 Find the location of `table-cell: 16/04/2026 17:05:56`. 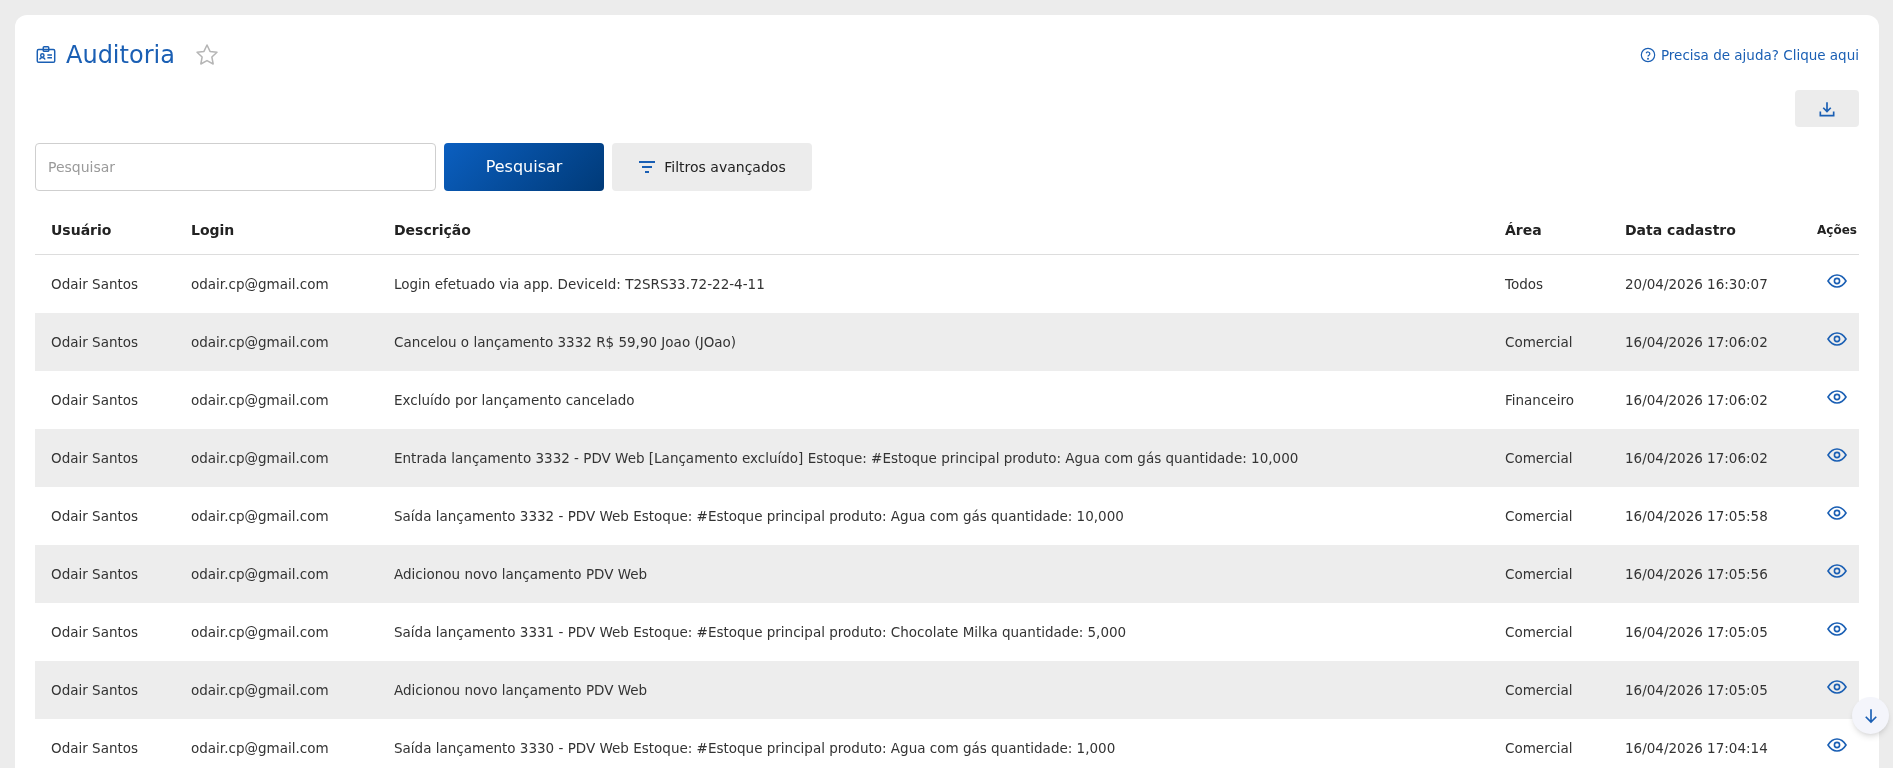

table-cell: 16/04/2026 17:05:56 is located at coordinates (1696, 573).